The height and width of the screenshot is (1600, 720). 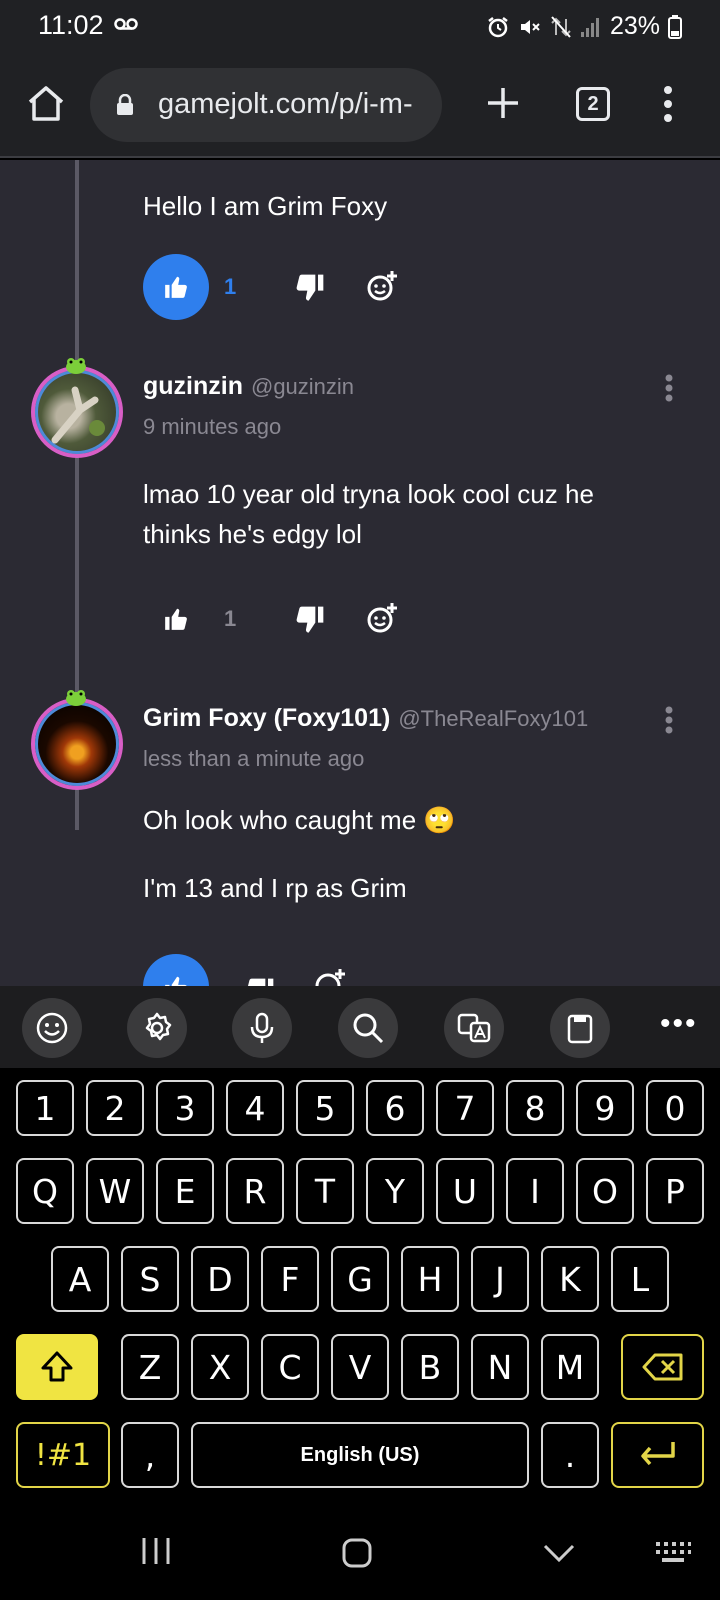 I want to click on space-key: English (US), so click(x=360, y=1455).